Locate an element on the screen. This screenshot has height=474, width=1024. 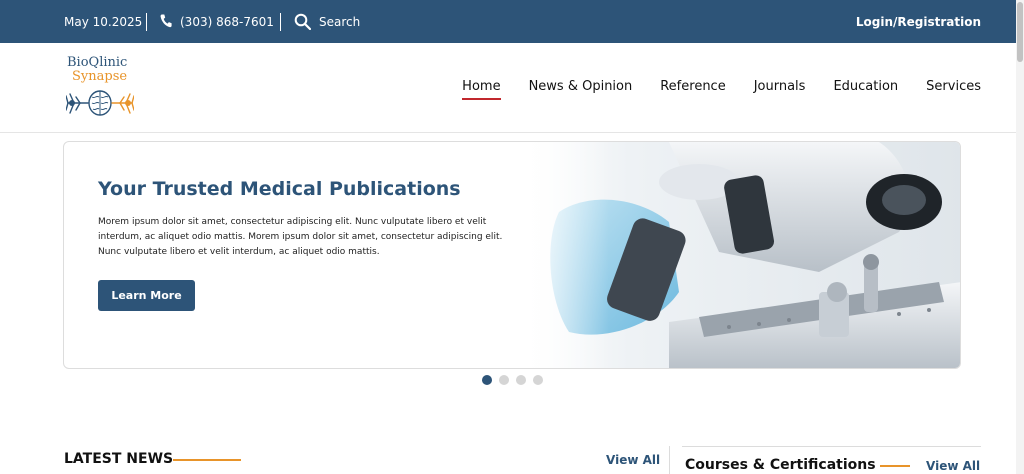
courses-view-all-link: View All is located at coordinates (953, 466).